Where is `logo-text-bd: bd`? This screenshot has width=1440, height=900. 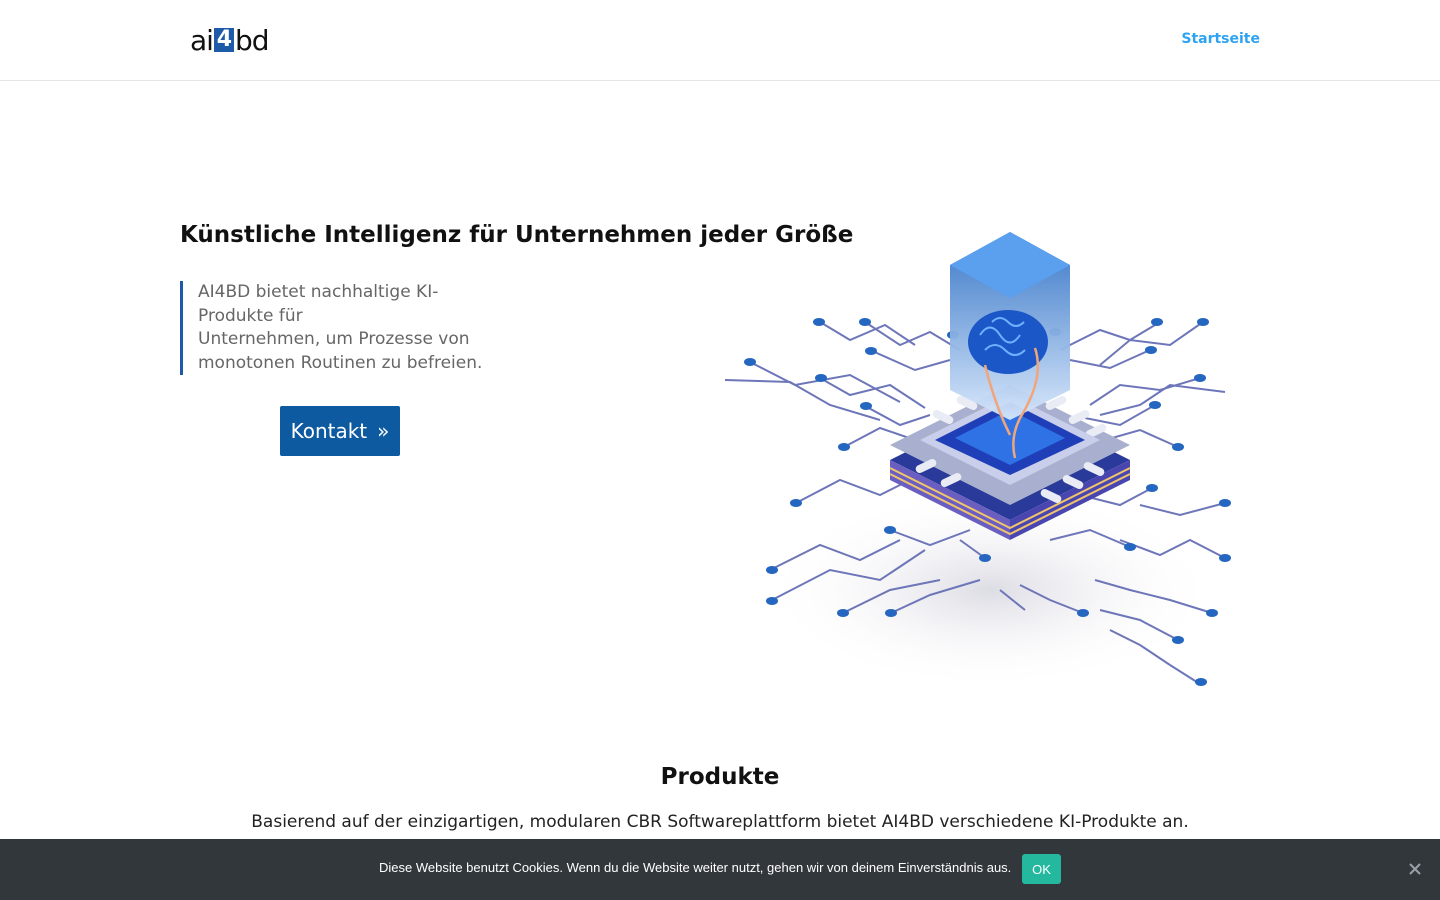
logo-text-bd: bd is located at coordinates (252, 40).